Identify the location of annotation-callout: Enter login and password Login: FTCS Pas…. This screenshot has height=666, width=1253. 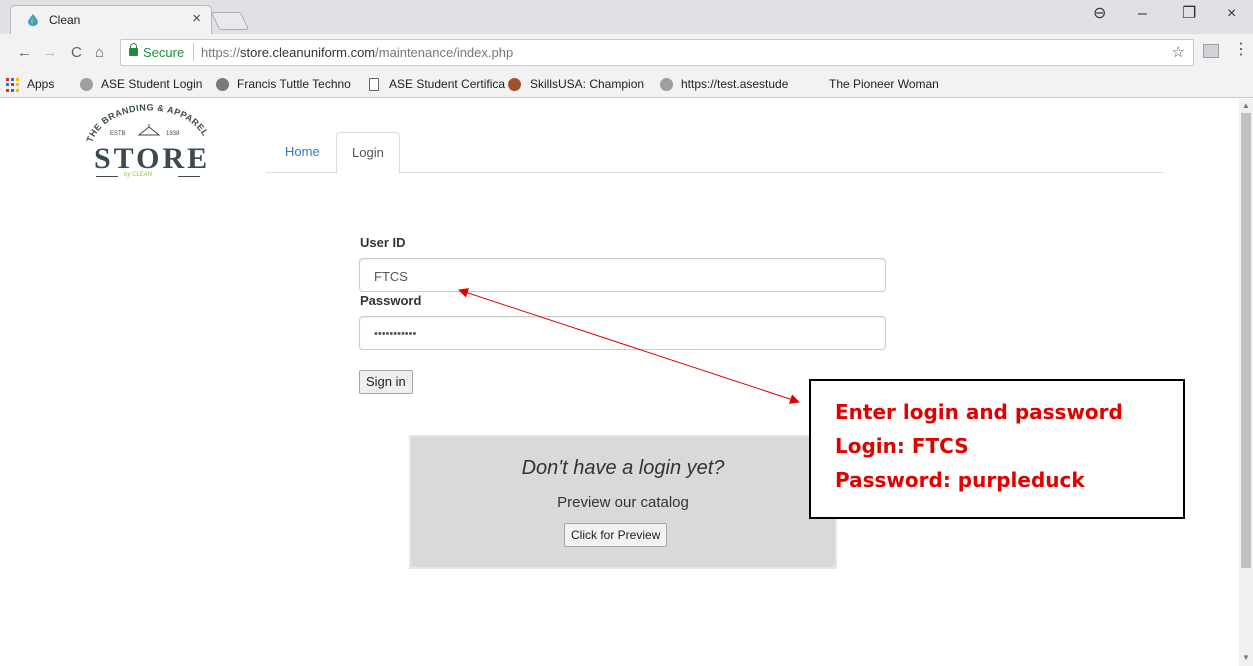
(997, 449).